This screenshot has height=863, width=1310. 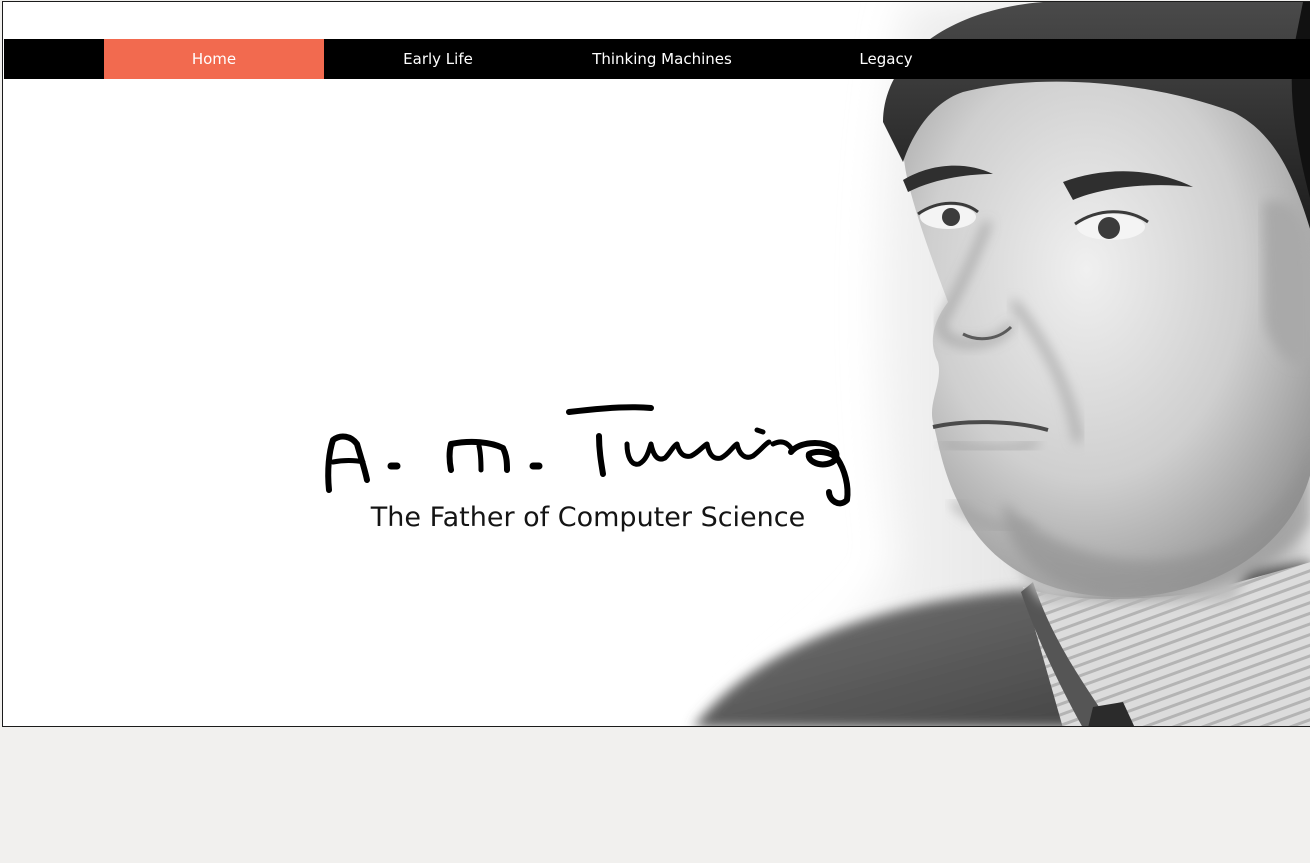 I want to click on hero-tagline: The Father of Computer Science, so click(x=588, y=517).